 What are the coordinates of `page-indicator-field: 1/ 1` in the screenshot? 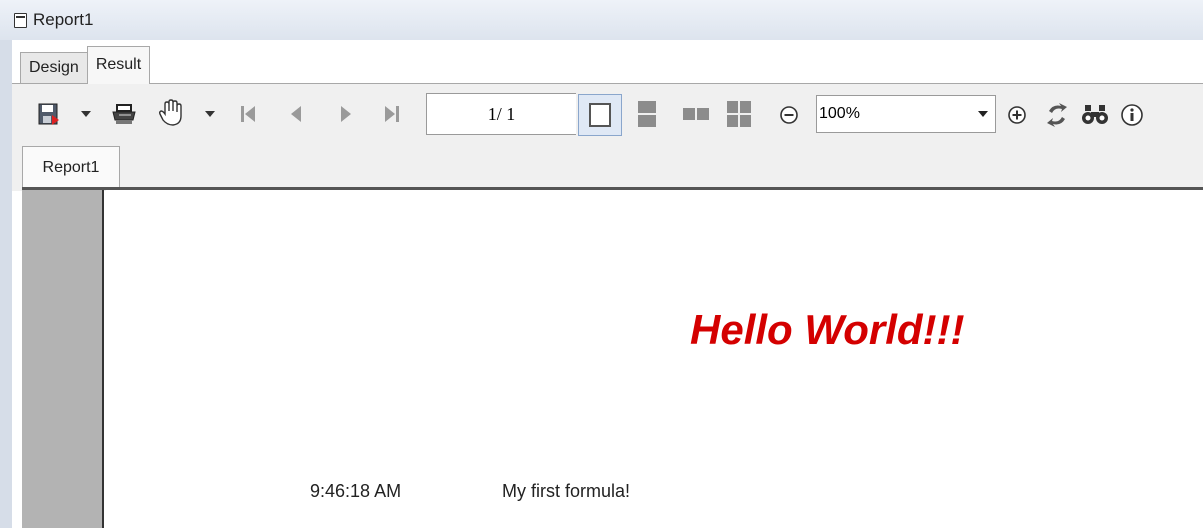 It's located at (501, 114).